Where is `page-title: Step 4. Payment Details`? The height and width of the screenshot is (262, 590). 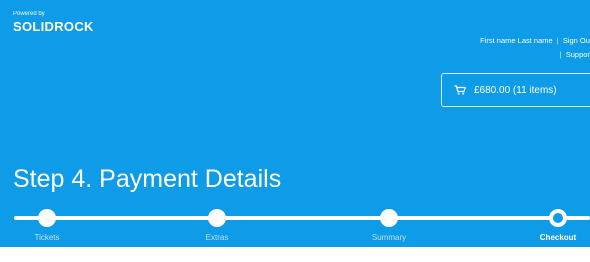
page-title: Step 4. Payment Details is located at coordinates (147, 179).